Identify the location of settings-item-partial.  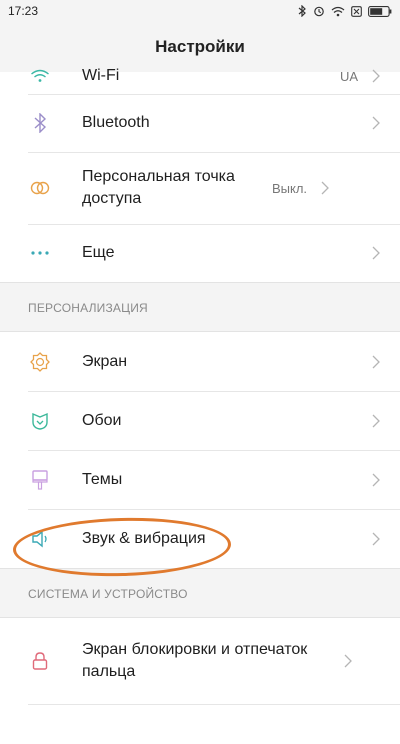
(200, 724).